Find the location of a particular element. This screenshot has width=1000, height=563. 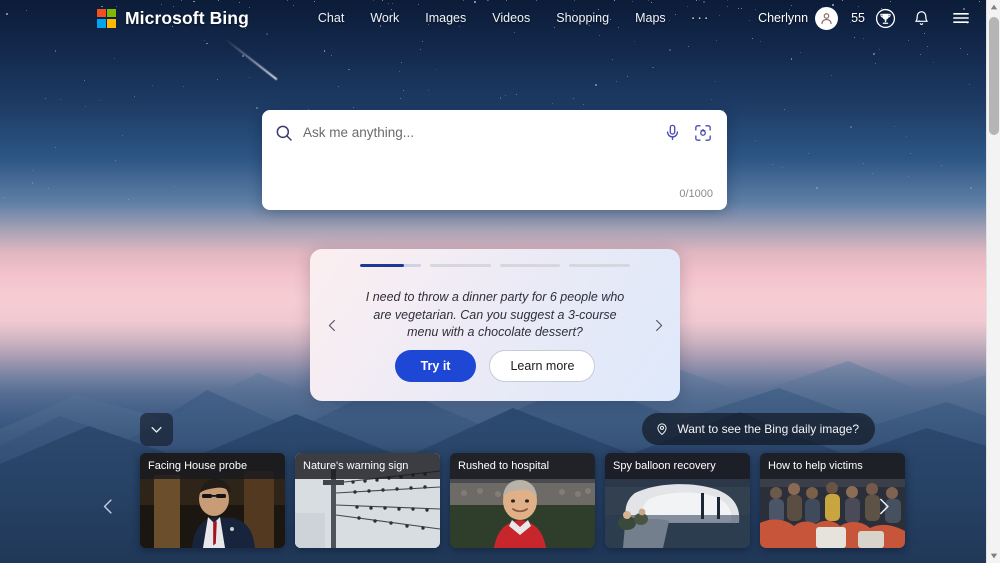

person-avatar-icon is located at coordinates (827, 18).